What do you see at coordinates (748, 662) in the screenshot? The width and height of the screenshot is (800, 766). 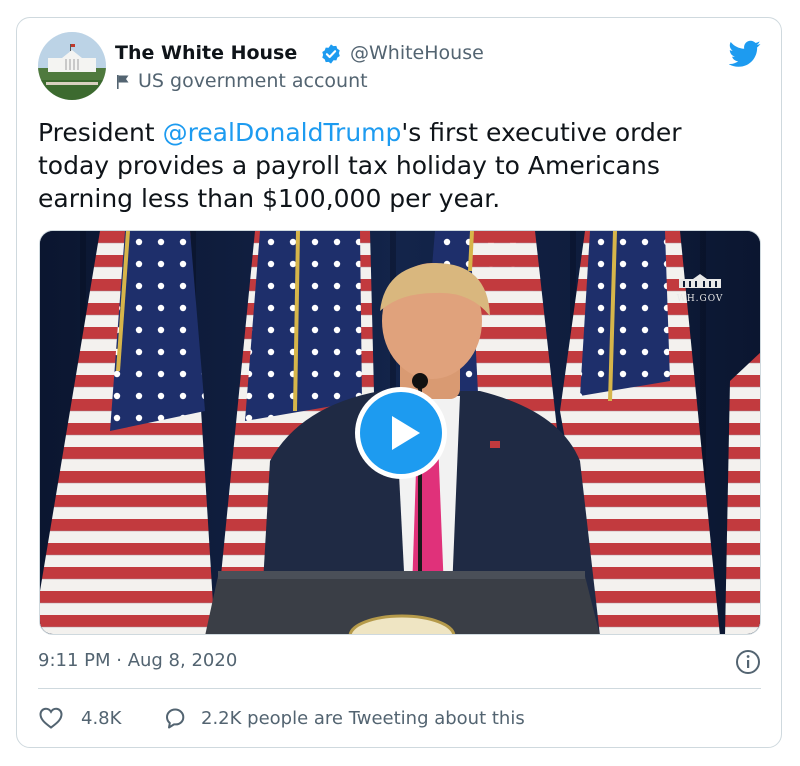 I see `info-icon` at bounding box center [748, 662].